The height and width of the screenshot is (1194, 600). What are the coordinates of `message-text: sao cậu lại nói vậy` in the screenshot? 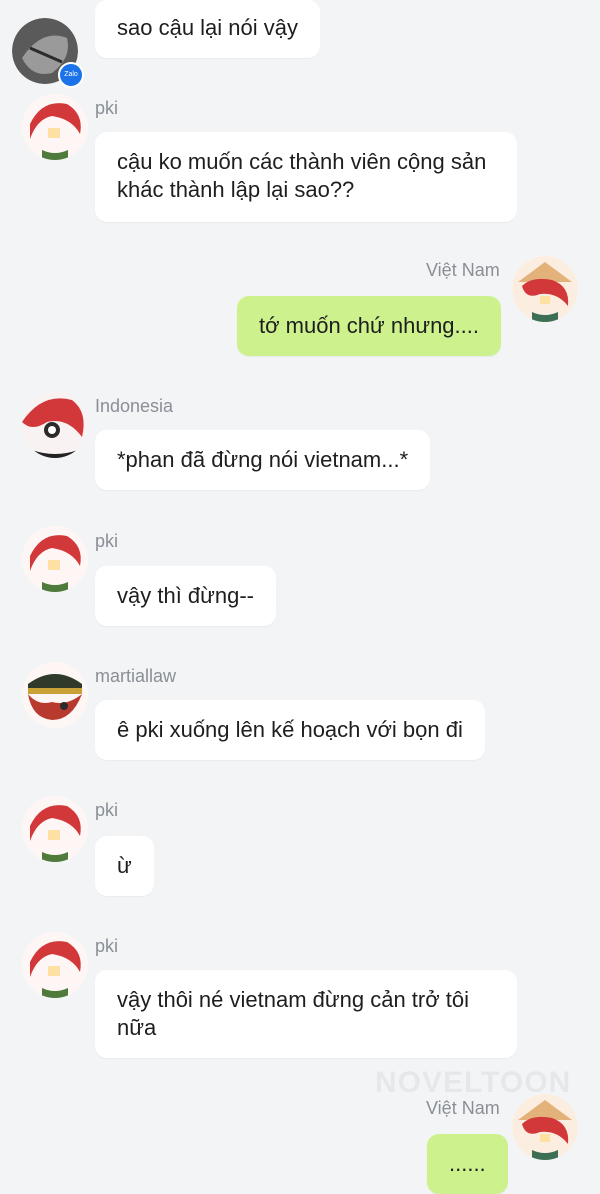 It's located at (207, 27).